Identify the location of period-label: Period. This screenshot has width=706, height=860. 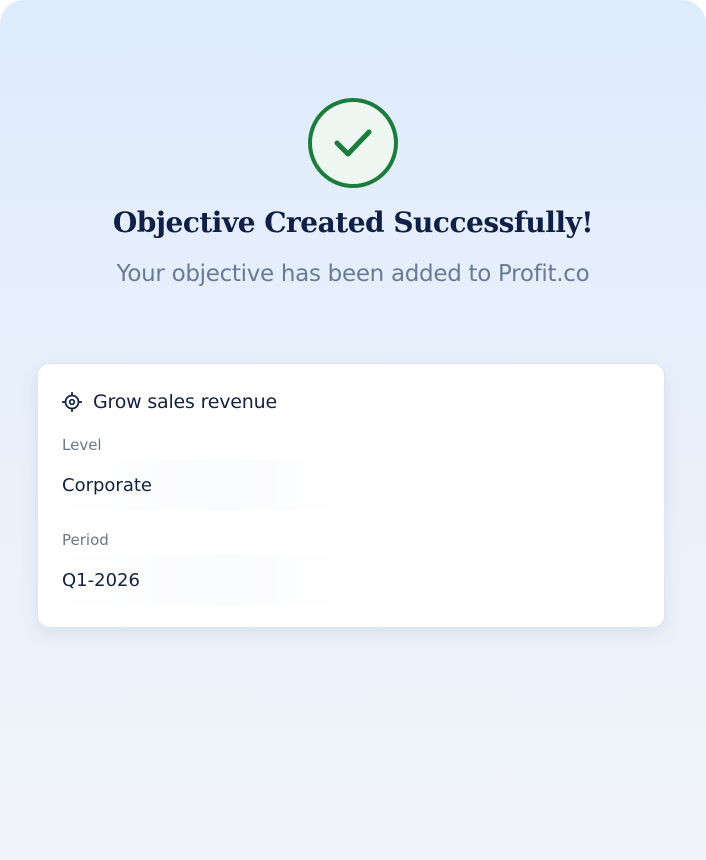
(85, 540).